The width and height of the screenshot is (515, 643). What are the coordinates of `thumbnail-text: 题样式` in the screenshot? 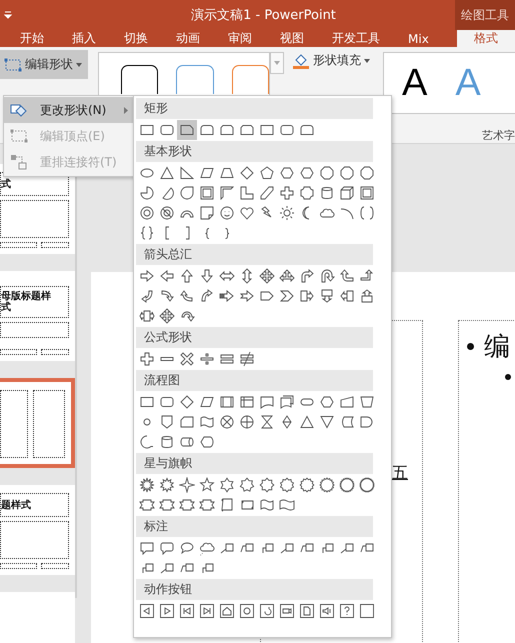 It's located at (16, 505).